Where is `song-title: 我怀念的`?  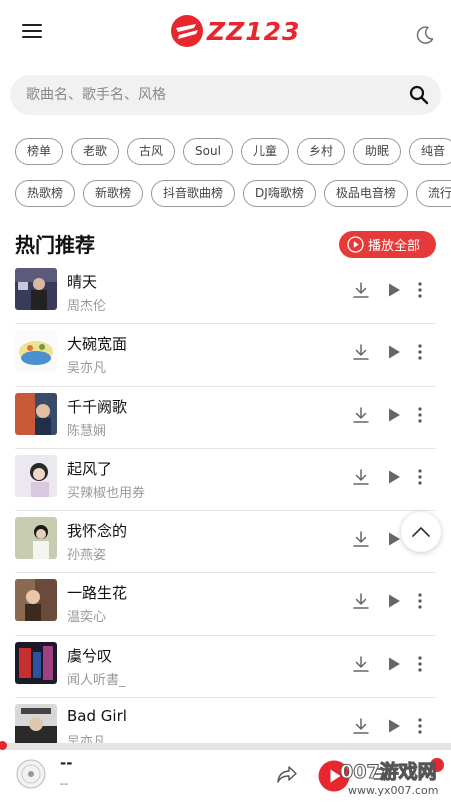
song-title: 我怀念的 is located at coordinates (97, 531).